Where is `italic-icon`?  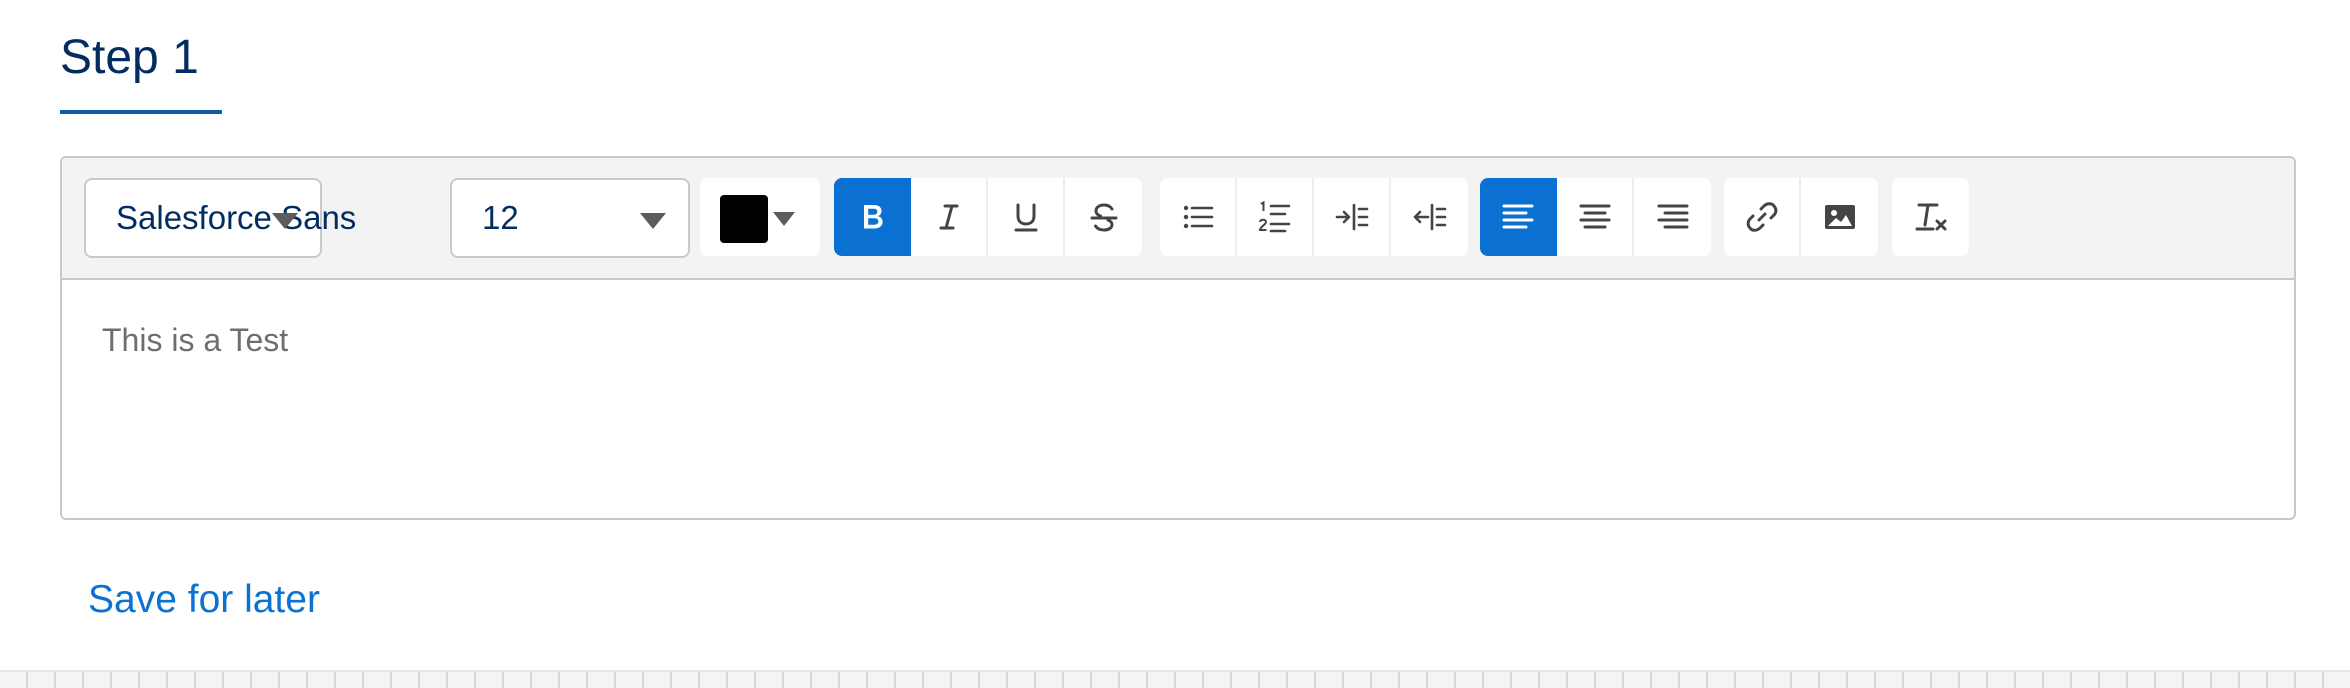
italic-icon is located at coordinates (948, 217).